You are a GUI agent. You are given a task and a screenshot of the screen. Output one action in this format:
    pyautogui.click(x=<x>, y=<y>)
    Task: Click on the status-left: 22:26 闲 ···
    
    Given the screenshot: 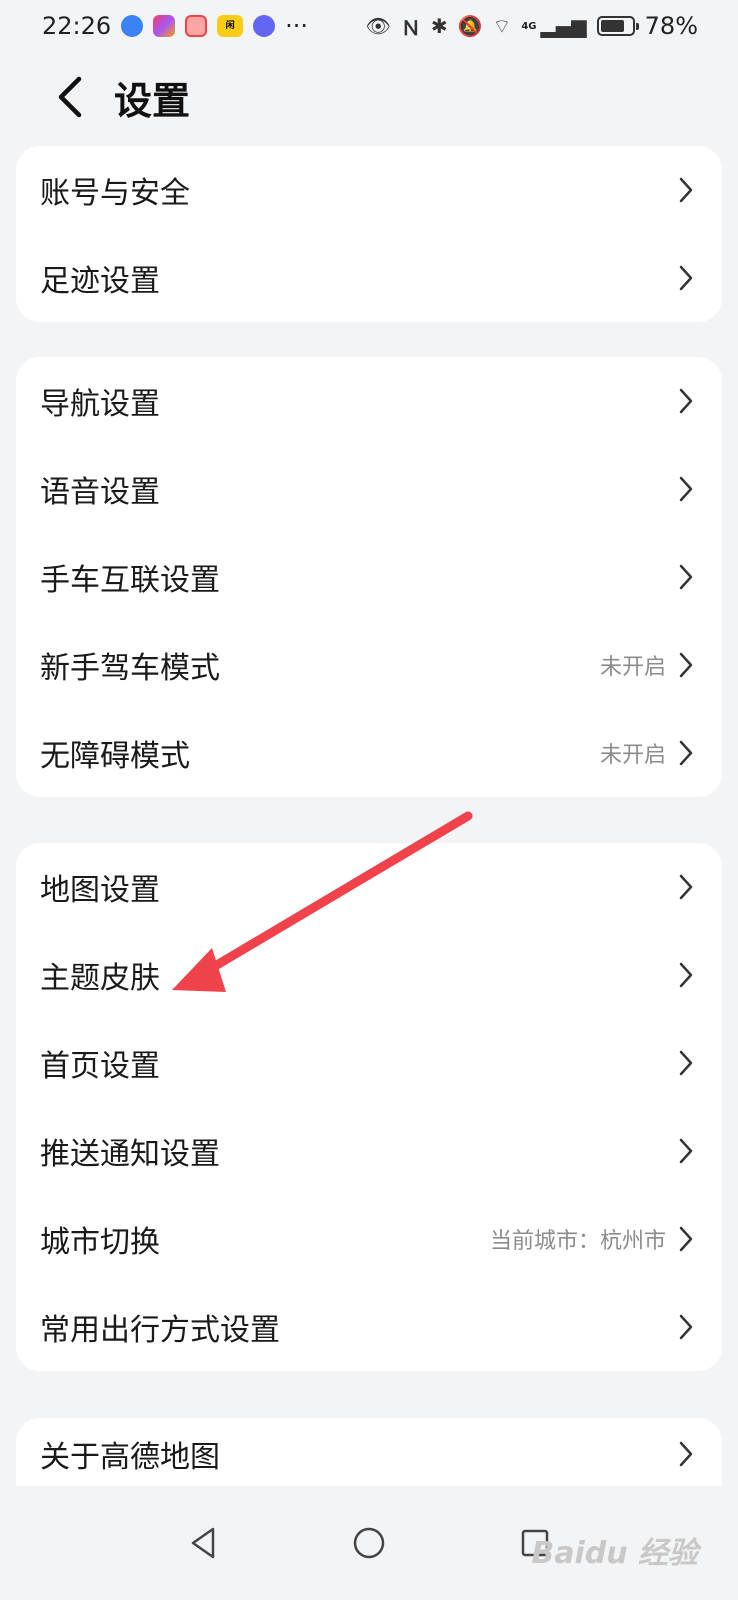 What is the action you would take?
    pyautogui.click(x=175, y=26)
    